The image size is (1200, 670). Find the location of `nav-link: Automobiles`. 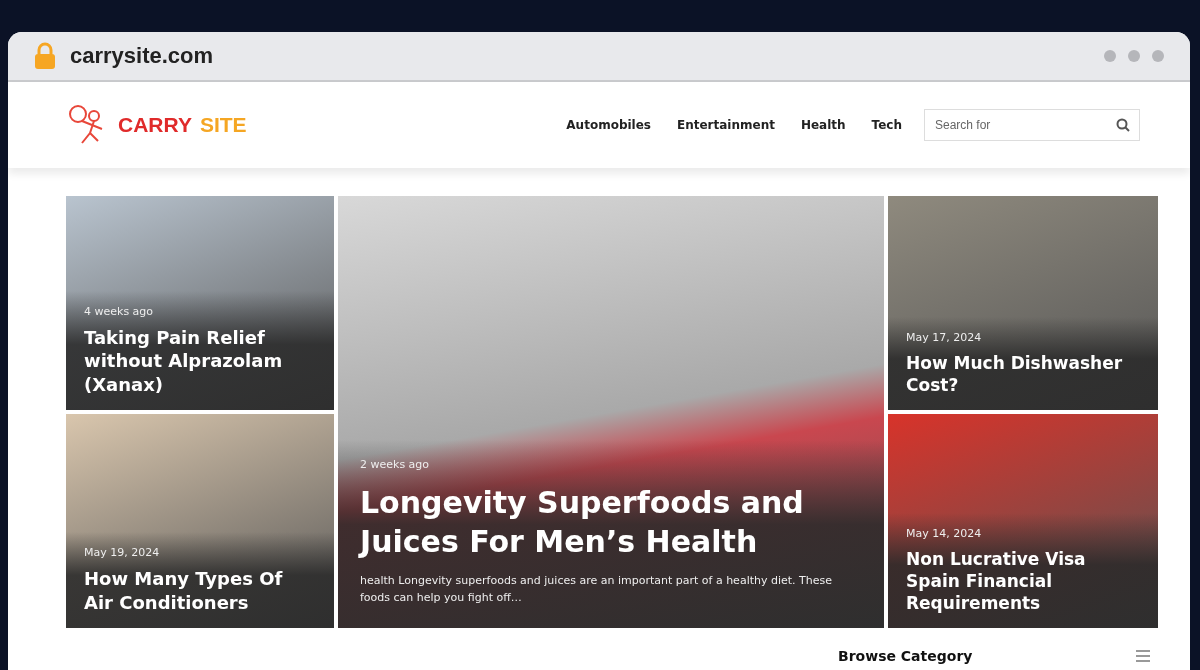

nav-link: Automobiles is located at coordinates (608, 125).